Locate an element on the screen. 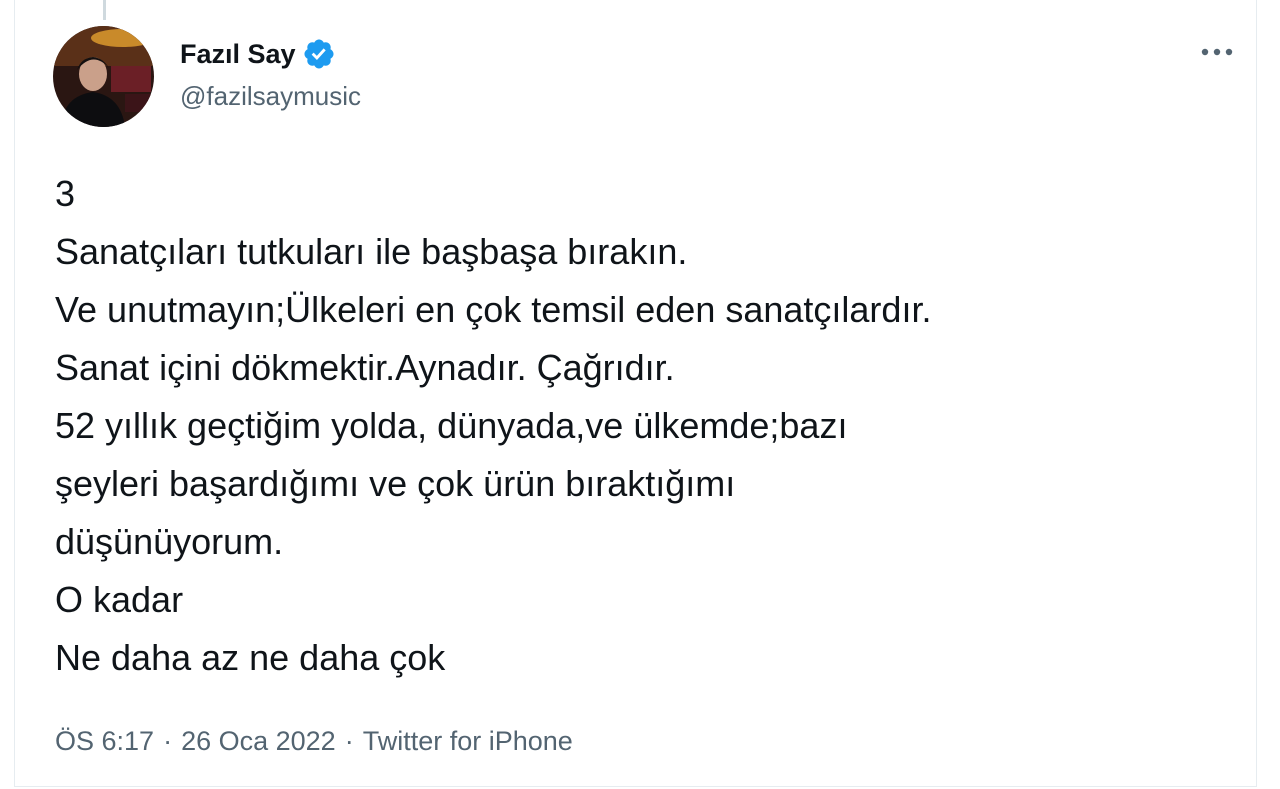 Image resolution: width=1280 pixels, height=789 pixels. more-options-button is located at coordinates (1217, 52).